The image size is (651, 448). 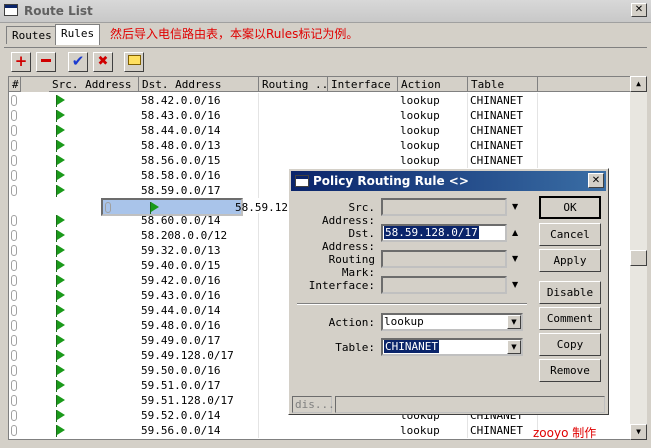 What do you see at coordinates (103, 62) in the screenshot?
I see `x-icon: ✖` at bounding box center [103, 62].